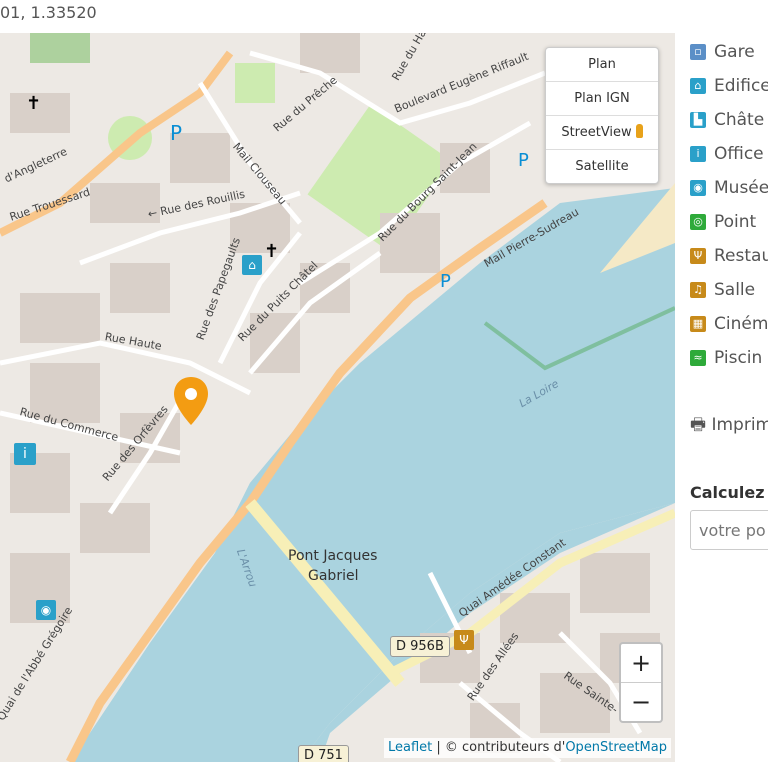 The height and width of the screenshot is (768, 768). What do you see at coordinates (735, 290) in the screenshot?
I see `poi-label: Salle` at bounding box center [735, 290].